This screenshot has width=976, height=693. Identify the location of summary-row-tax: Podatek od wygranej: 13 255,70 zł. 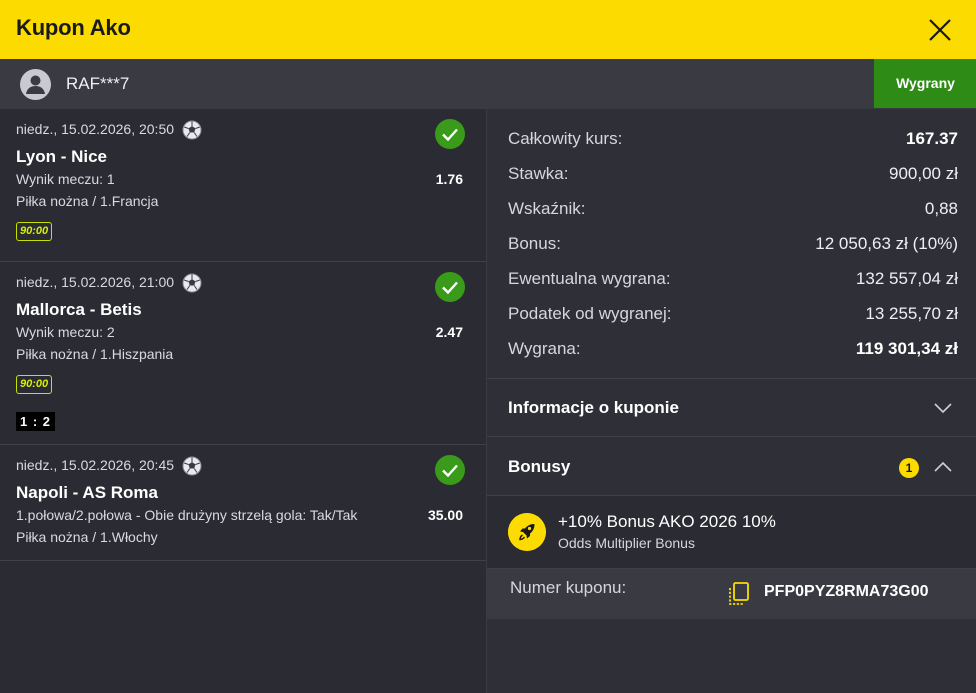
(733, 316).